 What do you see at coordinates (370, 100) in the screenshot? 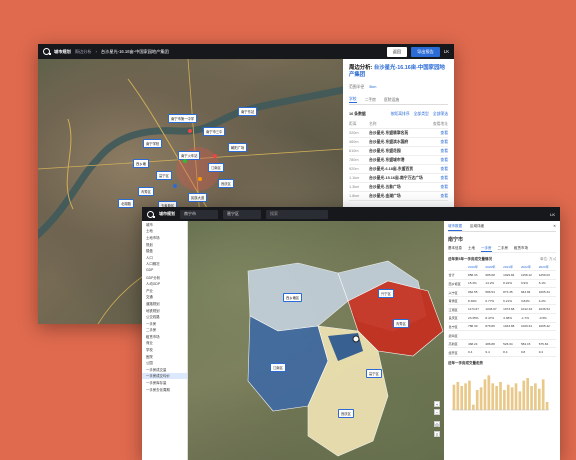
I see `tab-secondhand: 二手房` at bounding box center [370, 100].